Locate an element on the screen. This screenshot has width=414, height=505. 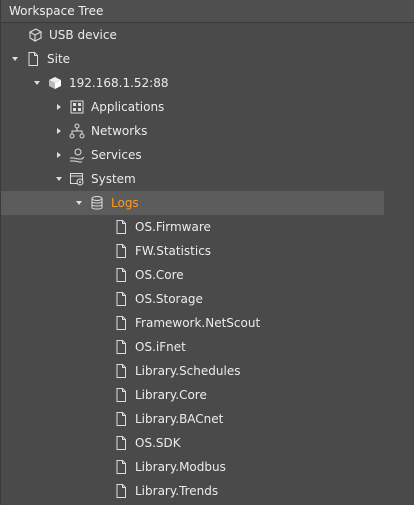
panel-title: Workspace Tree is located at coordinates (207, 11).